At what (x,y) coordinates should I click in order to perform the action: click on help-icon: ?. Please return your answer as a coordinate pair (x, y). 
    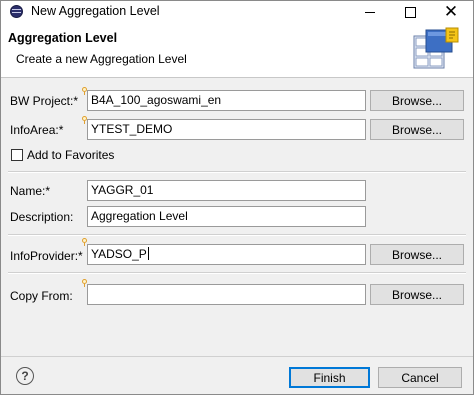
    Looking at the image, I should click on (25, 376).